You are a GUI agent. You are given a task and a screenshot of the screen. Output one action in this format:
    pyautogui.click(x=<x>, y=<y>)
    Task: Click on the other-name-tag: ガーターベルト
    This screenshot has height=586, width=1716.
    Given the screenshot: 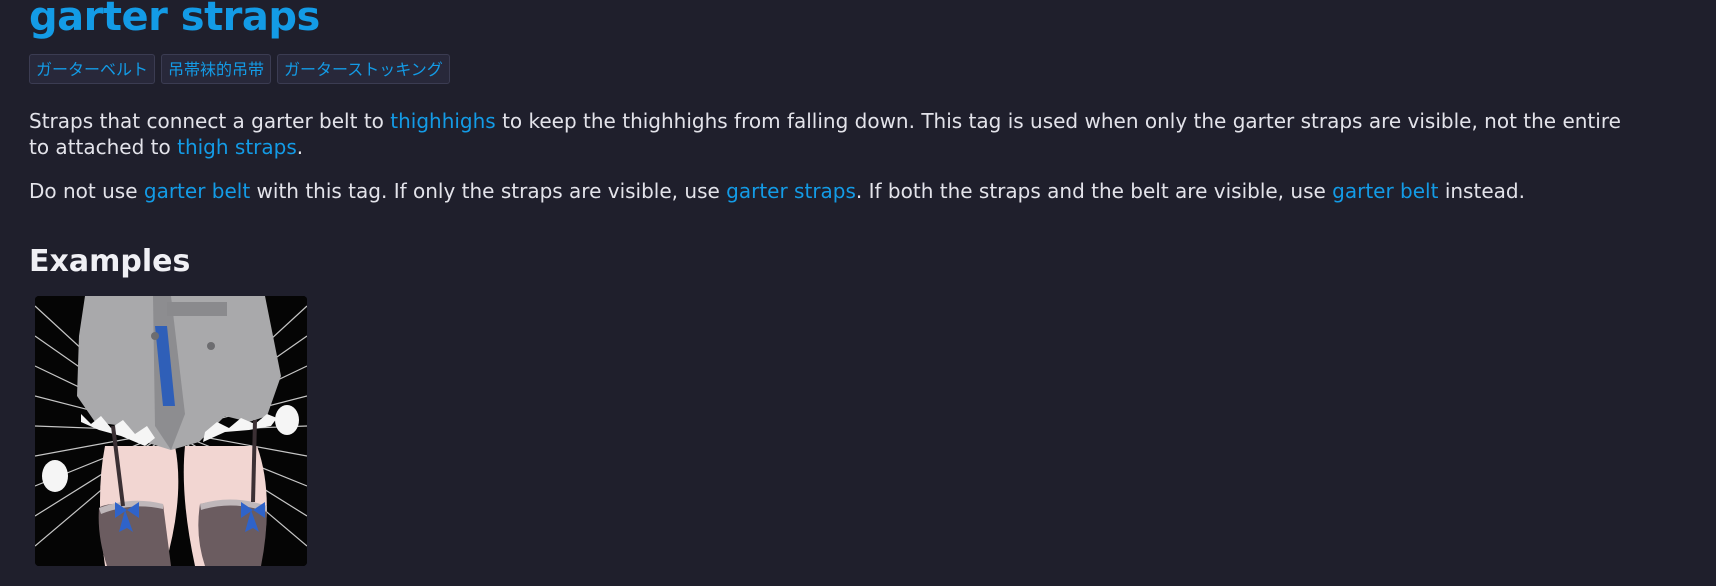 What is the action you would take?
    pyautogui.click(x=92, y=69)
    